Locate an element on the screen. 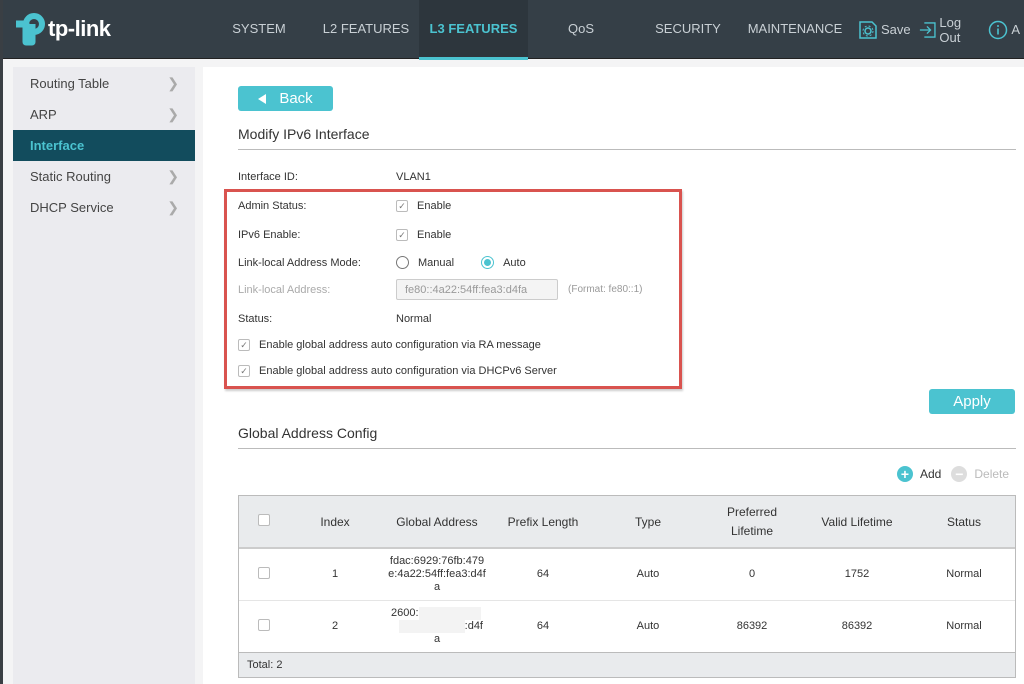  logout-icon is located at coordinates (927, 29).